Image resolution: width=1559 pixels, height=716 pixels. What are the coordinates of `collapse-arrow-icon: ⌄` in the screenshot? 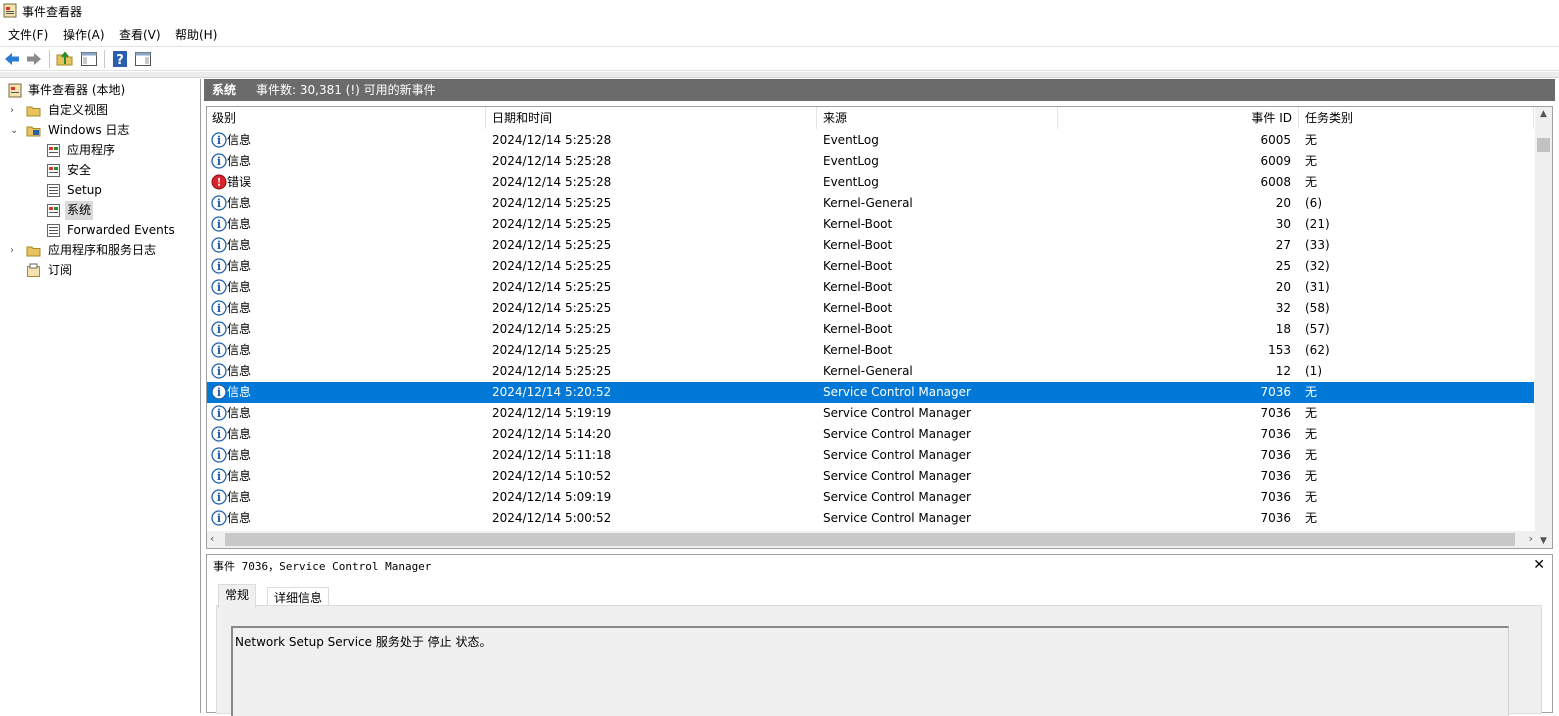 It's located at (15, 130).